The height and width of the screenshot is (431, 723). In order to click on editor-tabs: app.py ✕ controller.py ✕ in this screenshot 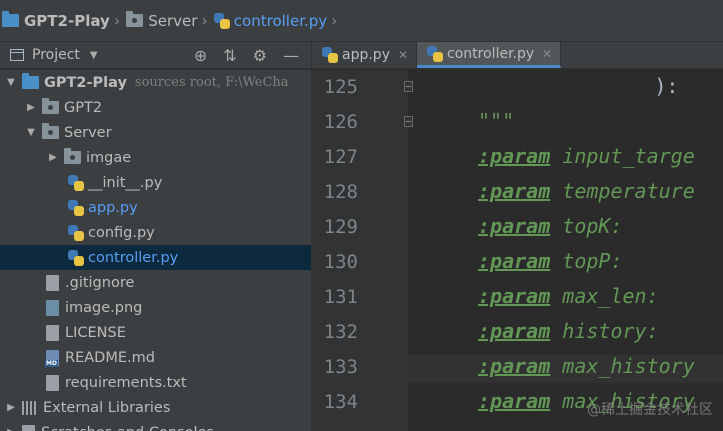, I will do `click(517, 55)`.